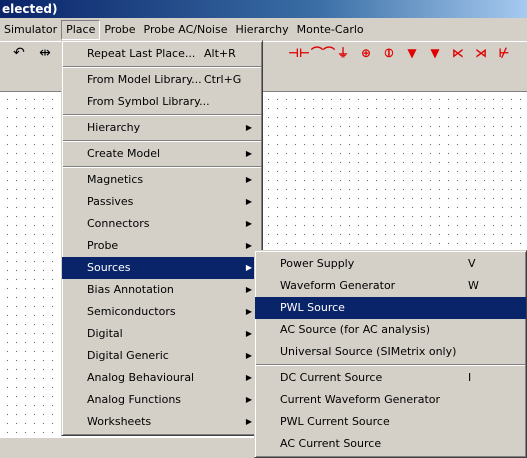 The height and width of the screenshot is (458, 527). Describe the element at coordinates (30, 9) in the screenshot. I see `window-title: elected)` at that location.